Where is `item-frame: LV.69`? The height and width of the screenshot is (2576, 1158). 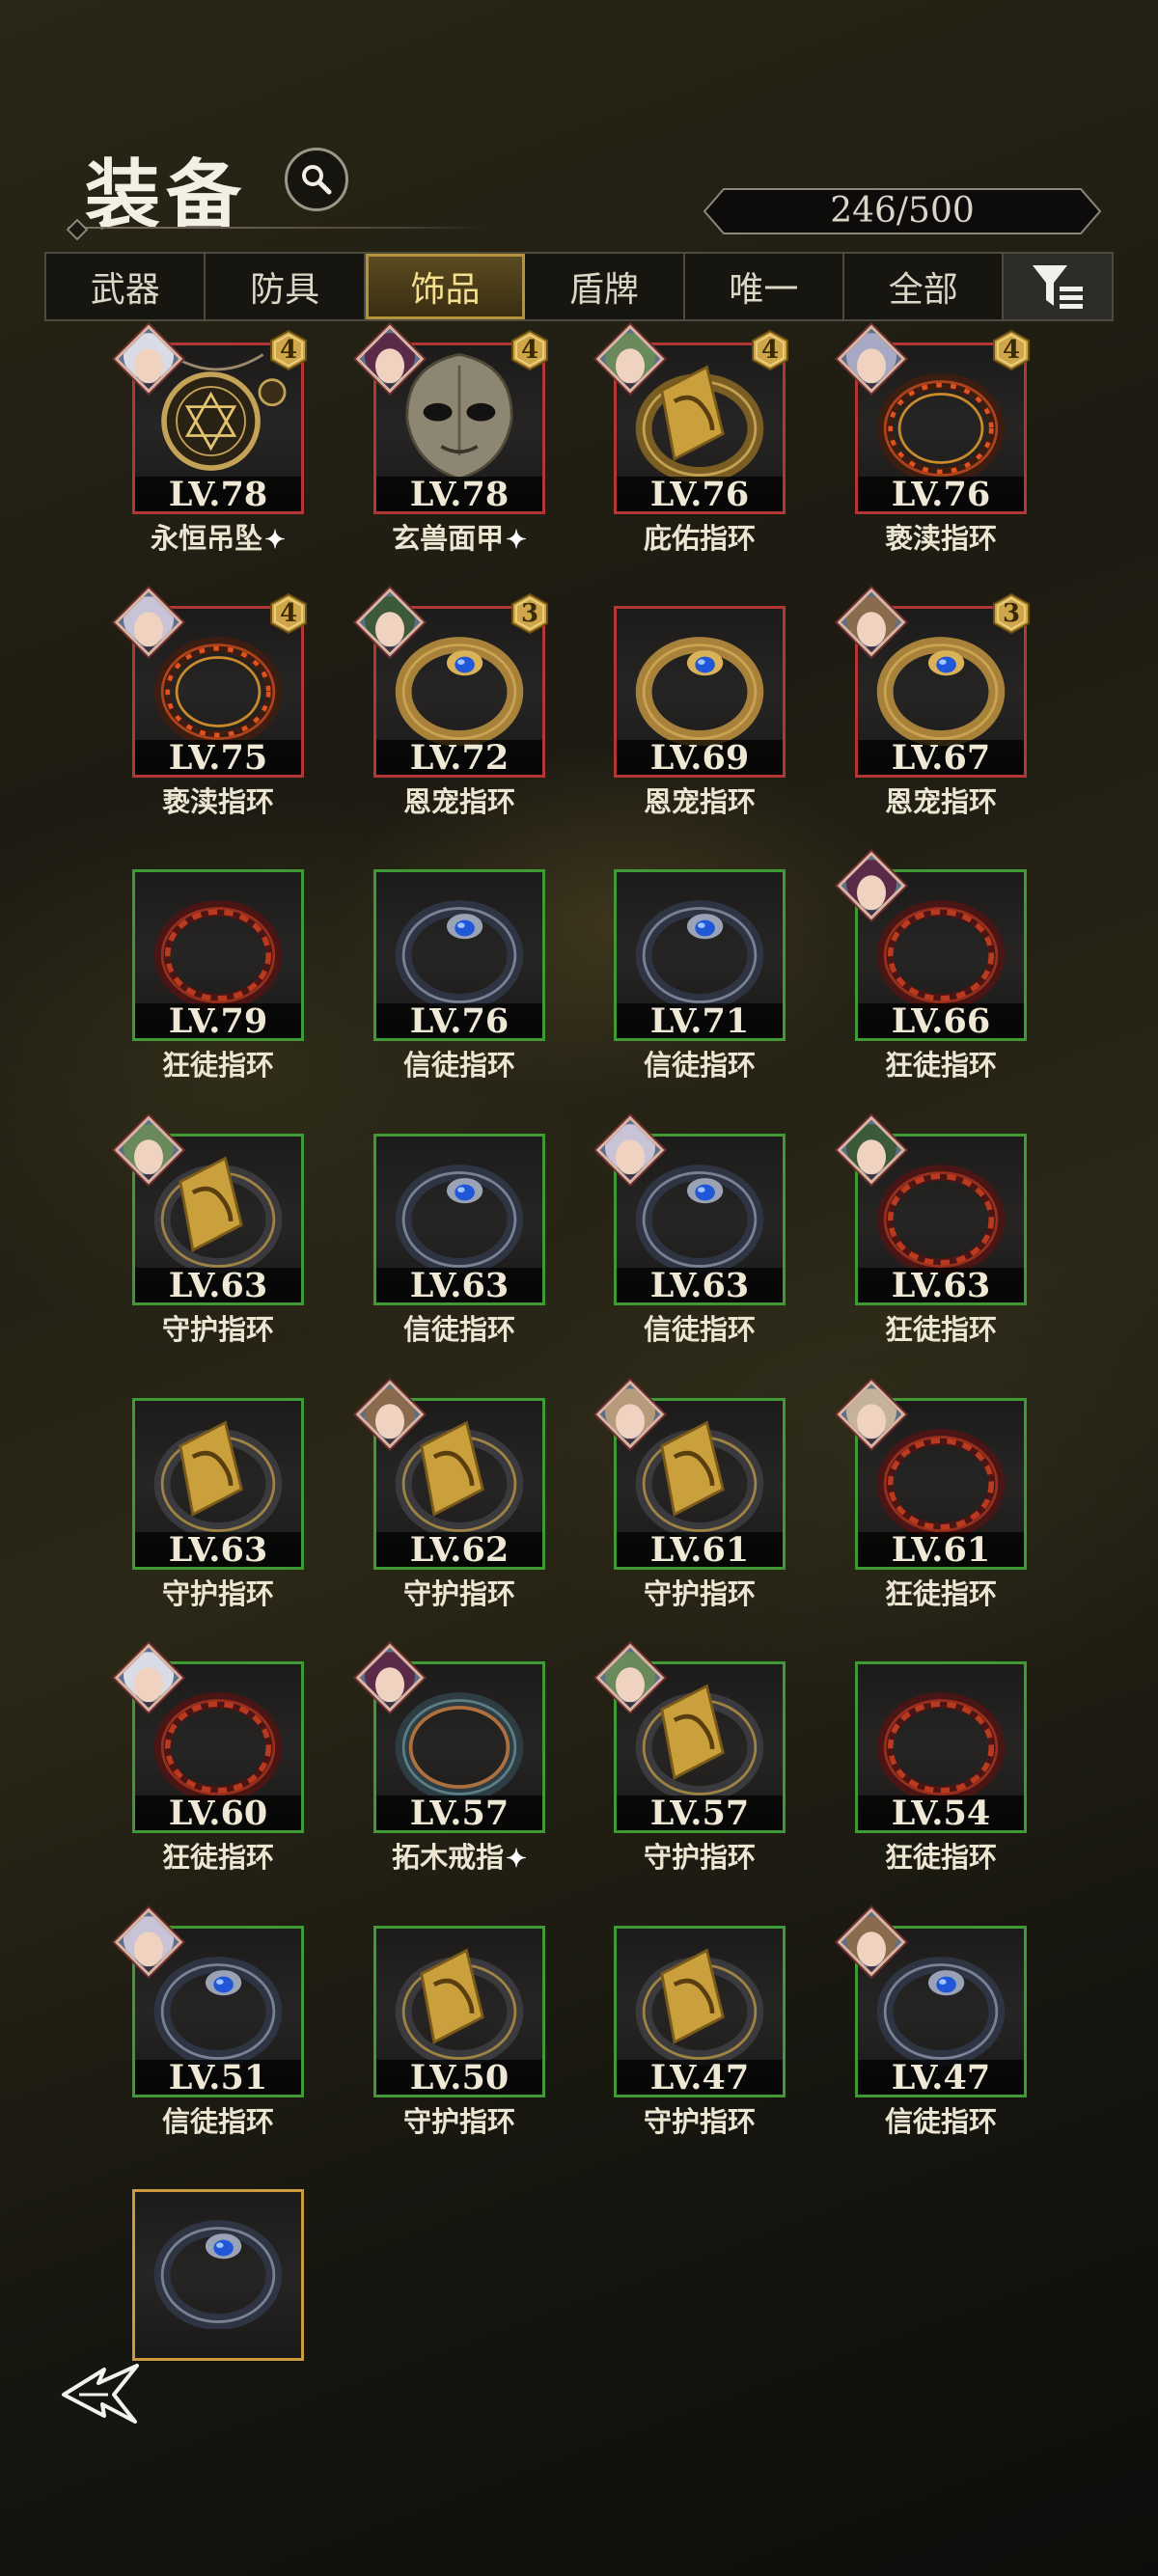
item-frame: LV.69 is located at coordinates (700, 692).